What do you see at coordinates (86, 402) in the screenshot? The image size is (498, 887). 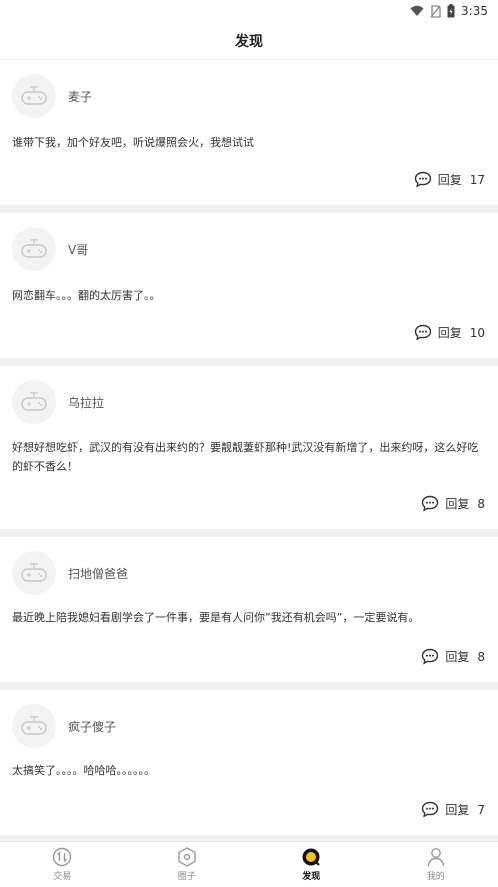 I see `username: 乌拉拉` at bounding box center [86, 402].